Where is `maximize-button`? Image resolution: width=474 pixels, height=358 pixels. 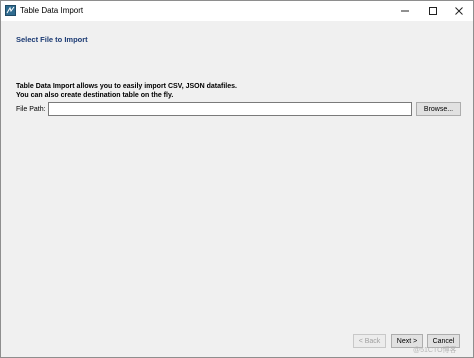 maximize-button is located at coordinates (433, 11).